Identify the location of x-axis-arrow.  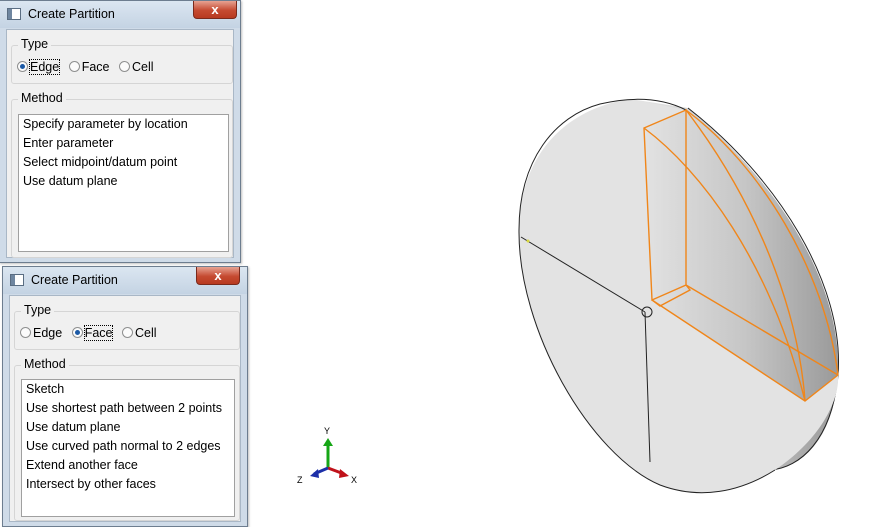
(344, 473).